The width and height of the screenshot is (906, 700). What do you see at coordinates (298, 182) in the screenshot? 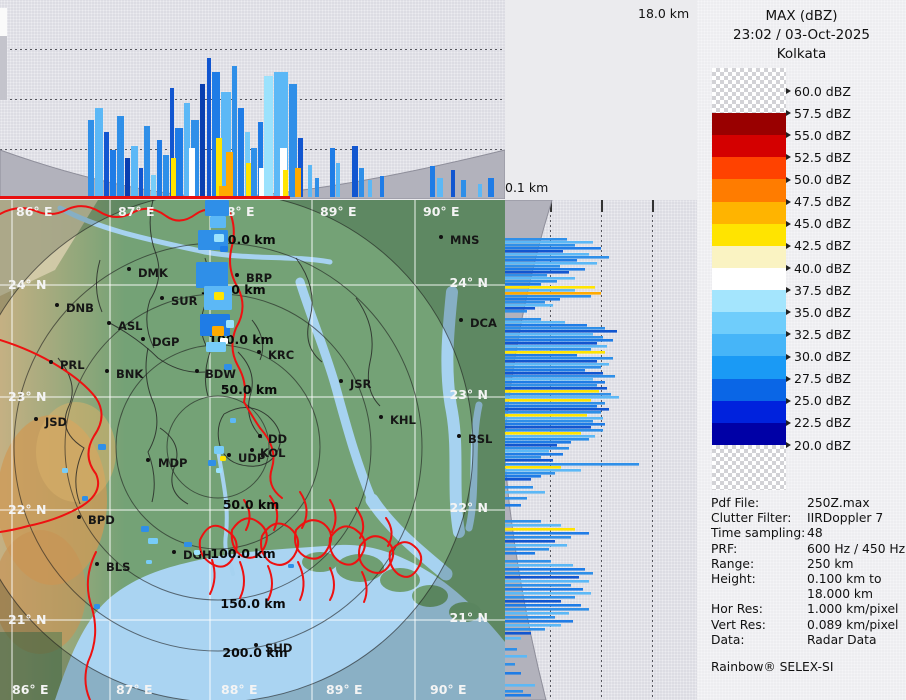
I see `echo-core` at bounding box center [298, 182].